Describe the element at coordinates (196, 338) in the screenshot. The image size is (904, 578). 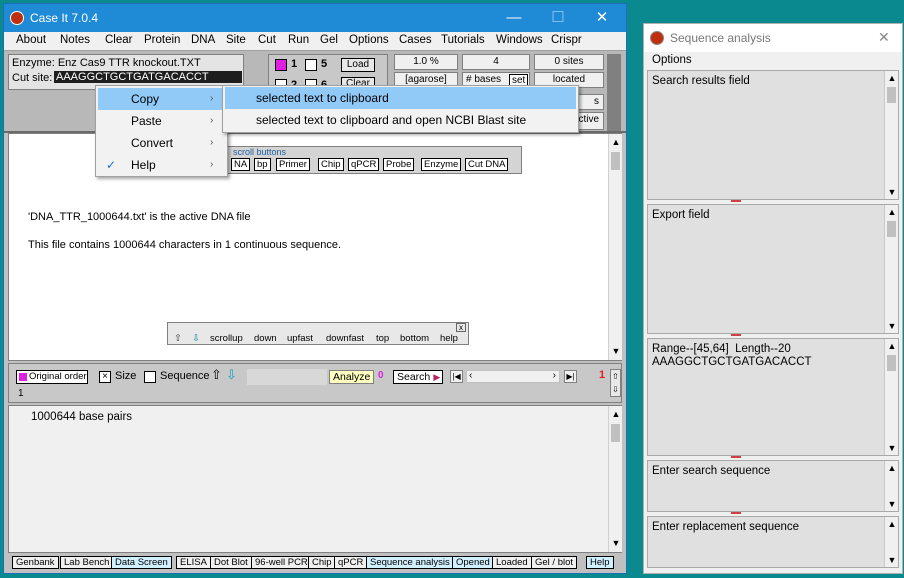
I see `down-arrow-icon: ⇩` at that location.